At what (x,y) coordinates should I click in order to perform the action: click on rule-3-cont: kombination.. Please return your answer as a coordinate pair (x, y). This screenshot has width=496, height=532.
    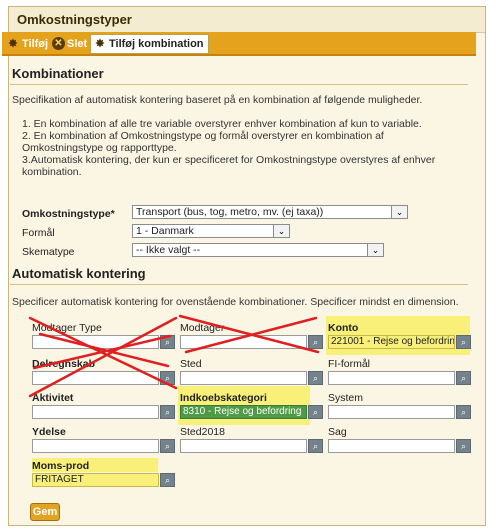
    Looking at the image, I should click on (52, 172).